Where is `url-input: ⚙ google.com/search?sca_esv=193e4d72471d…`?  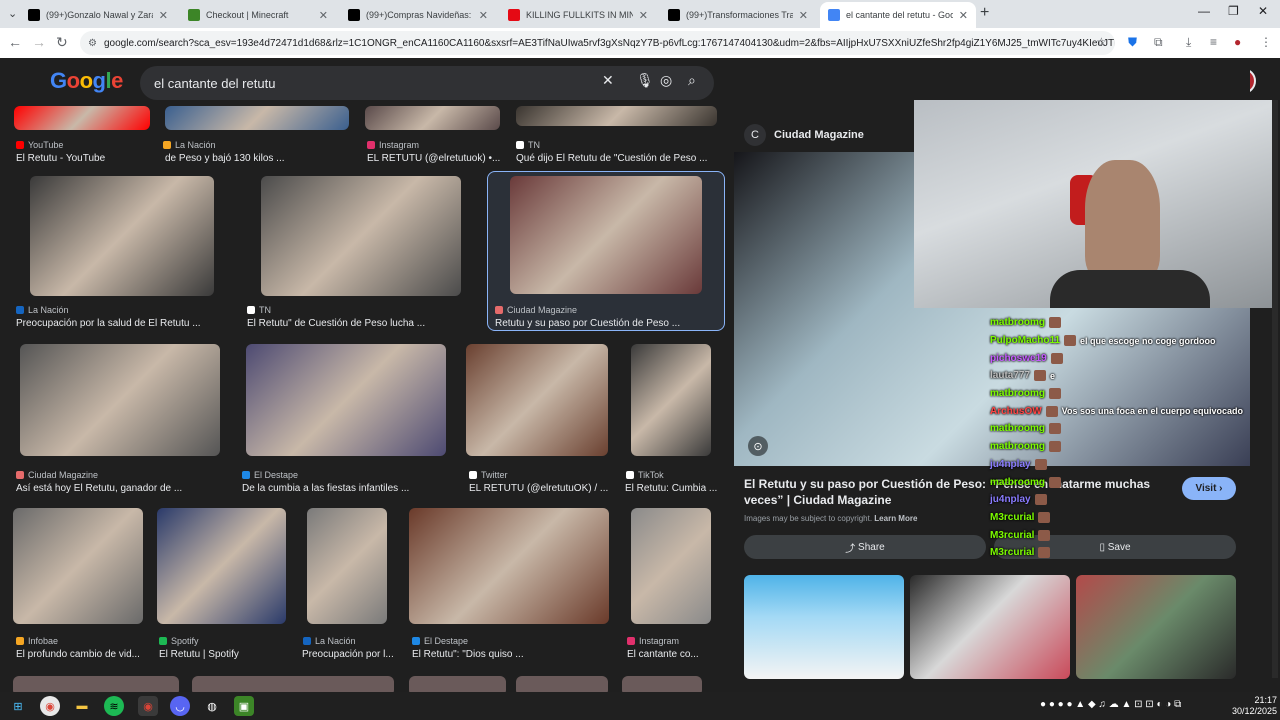
url-input: ⚙ google.com/search?sca_esv=193e4d72471d… is located at coordinates (597, 43).